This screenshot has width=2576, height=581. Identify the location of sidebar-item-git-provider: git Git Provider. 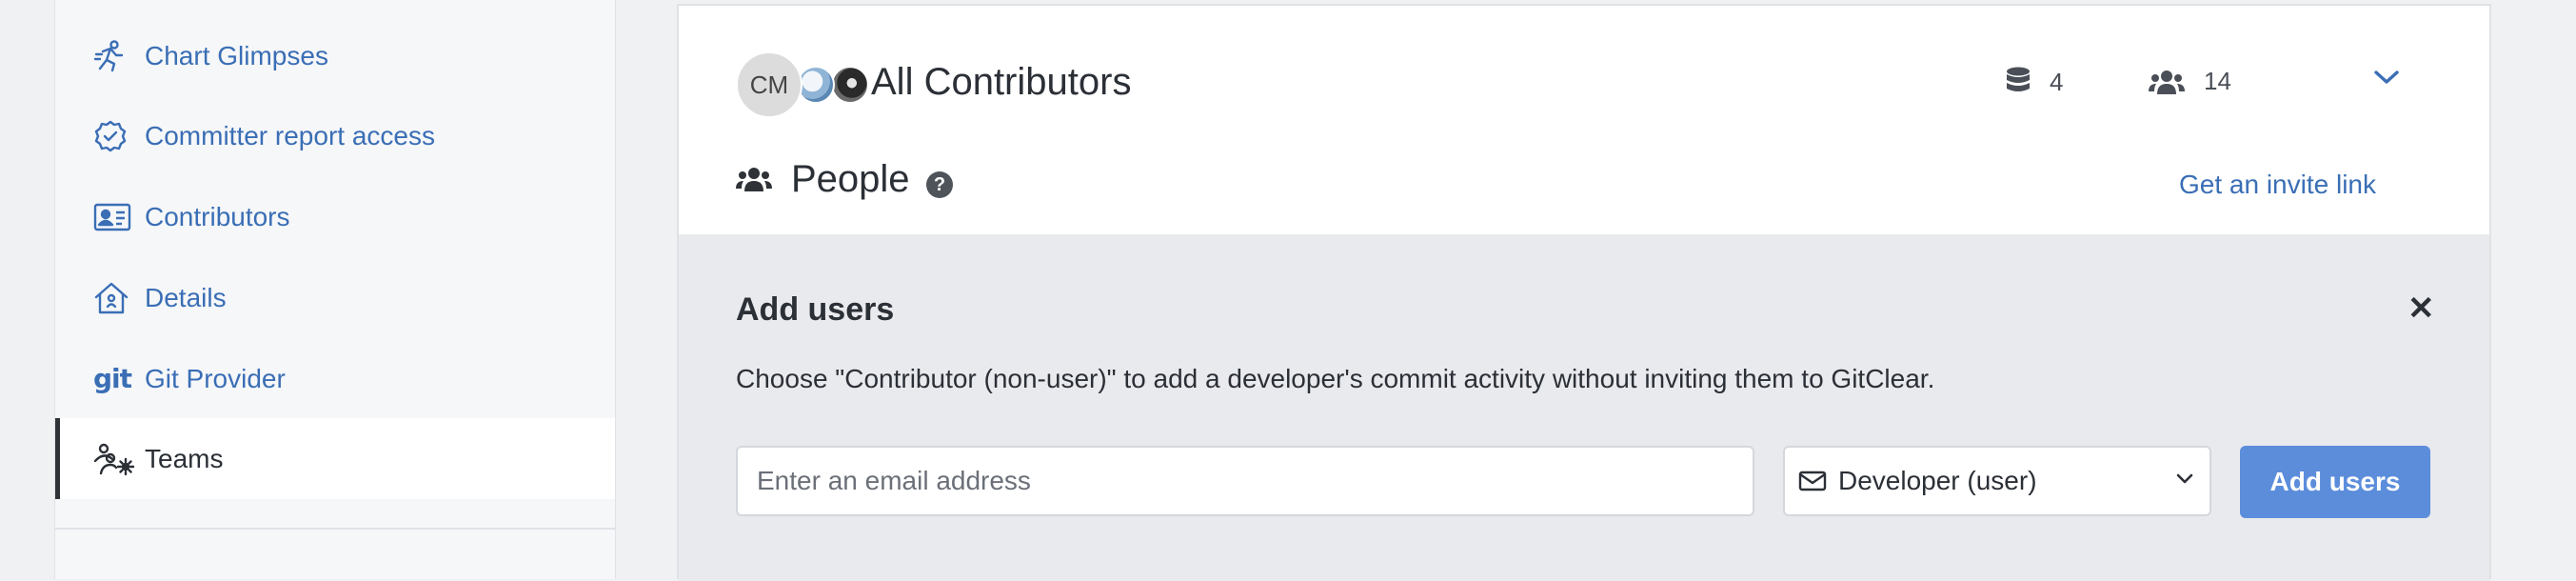
(335, 378).